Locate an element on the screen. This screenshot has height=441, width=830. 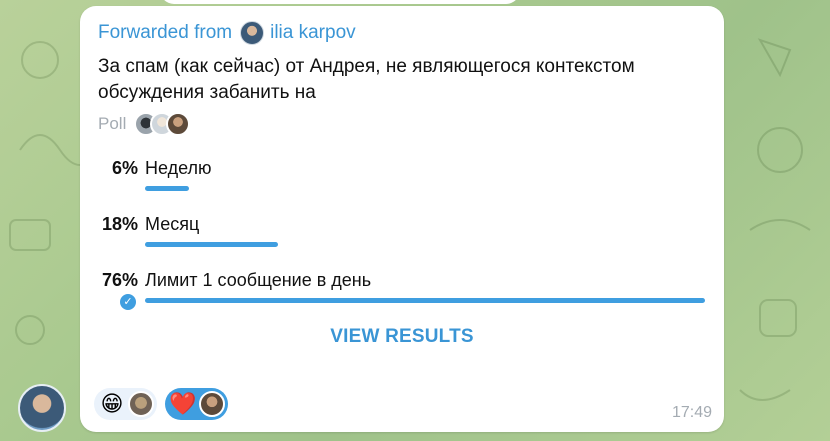
poll-meta: Poll is located at coordinates (144, 124).